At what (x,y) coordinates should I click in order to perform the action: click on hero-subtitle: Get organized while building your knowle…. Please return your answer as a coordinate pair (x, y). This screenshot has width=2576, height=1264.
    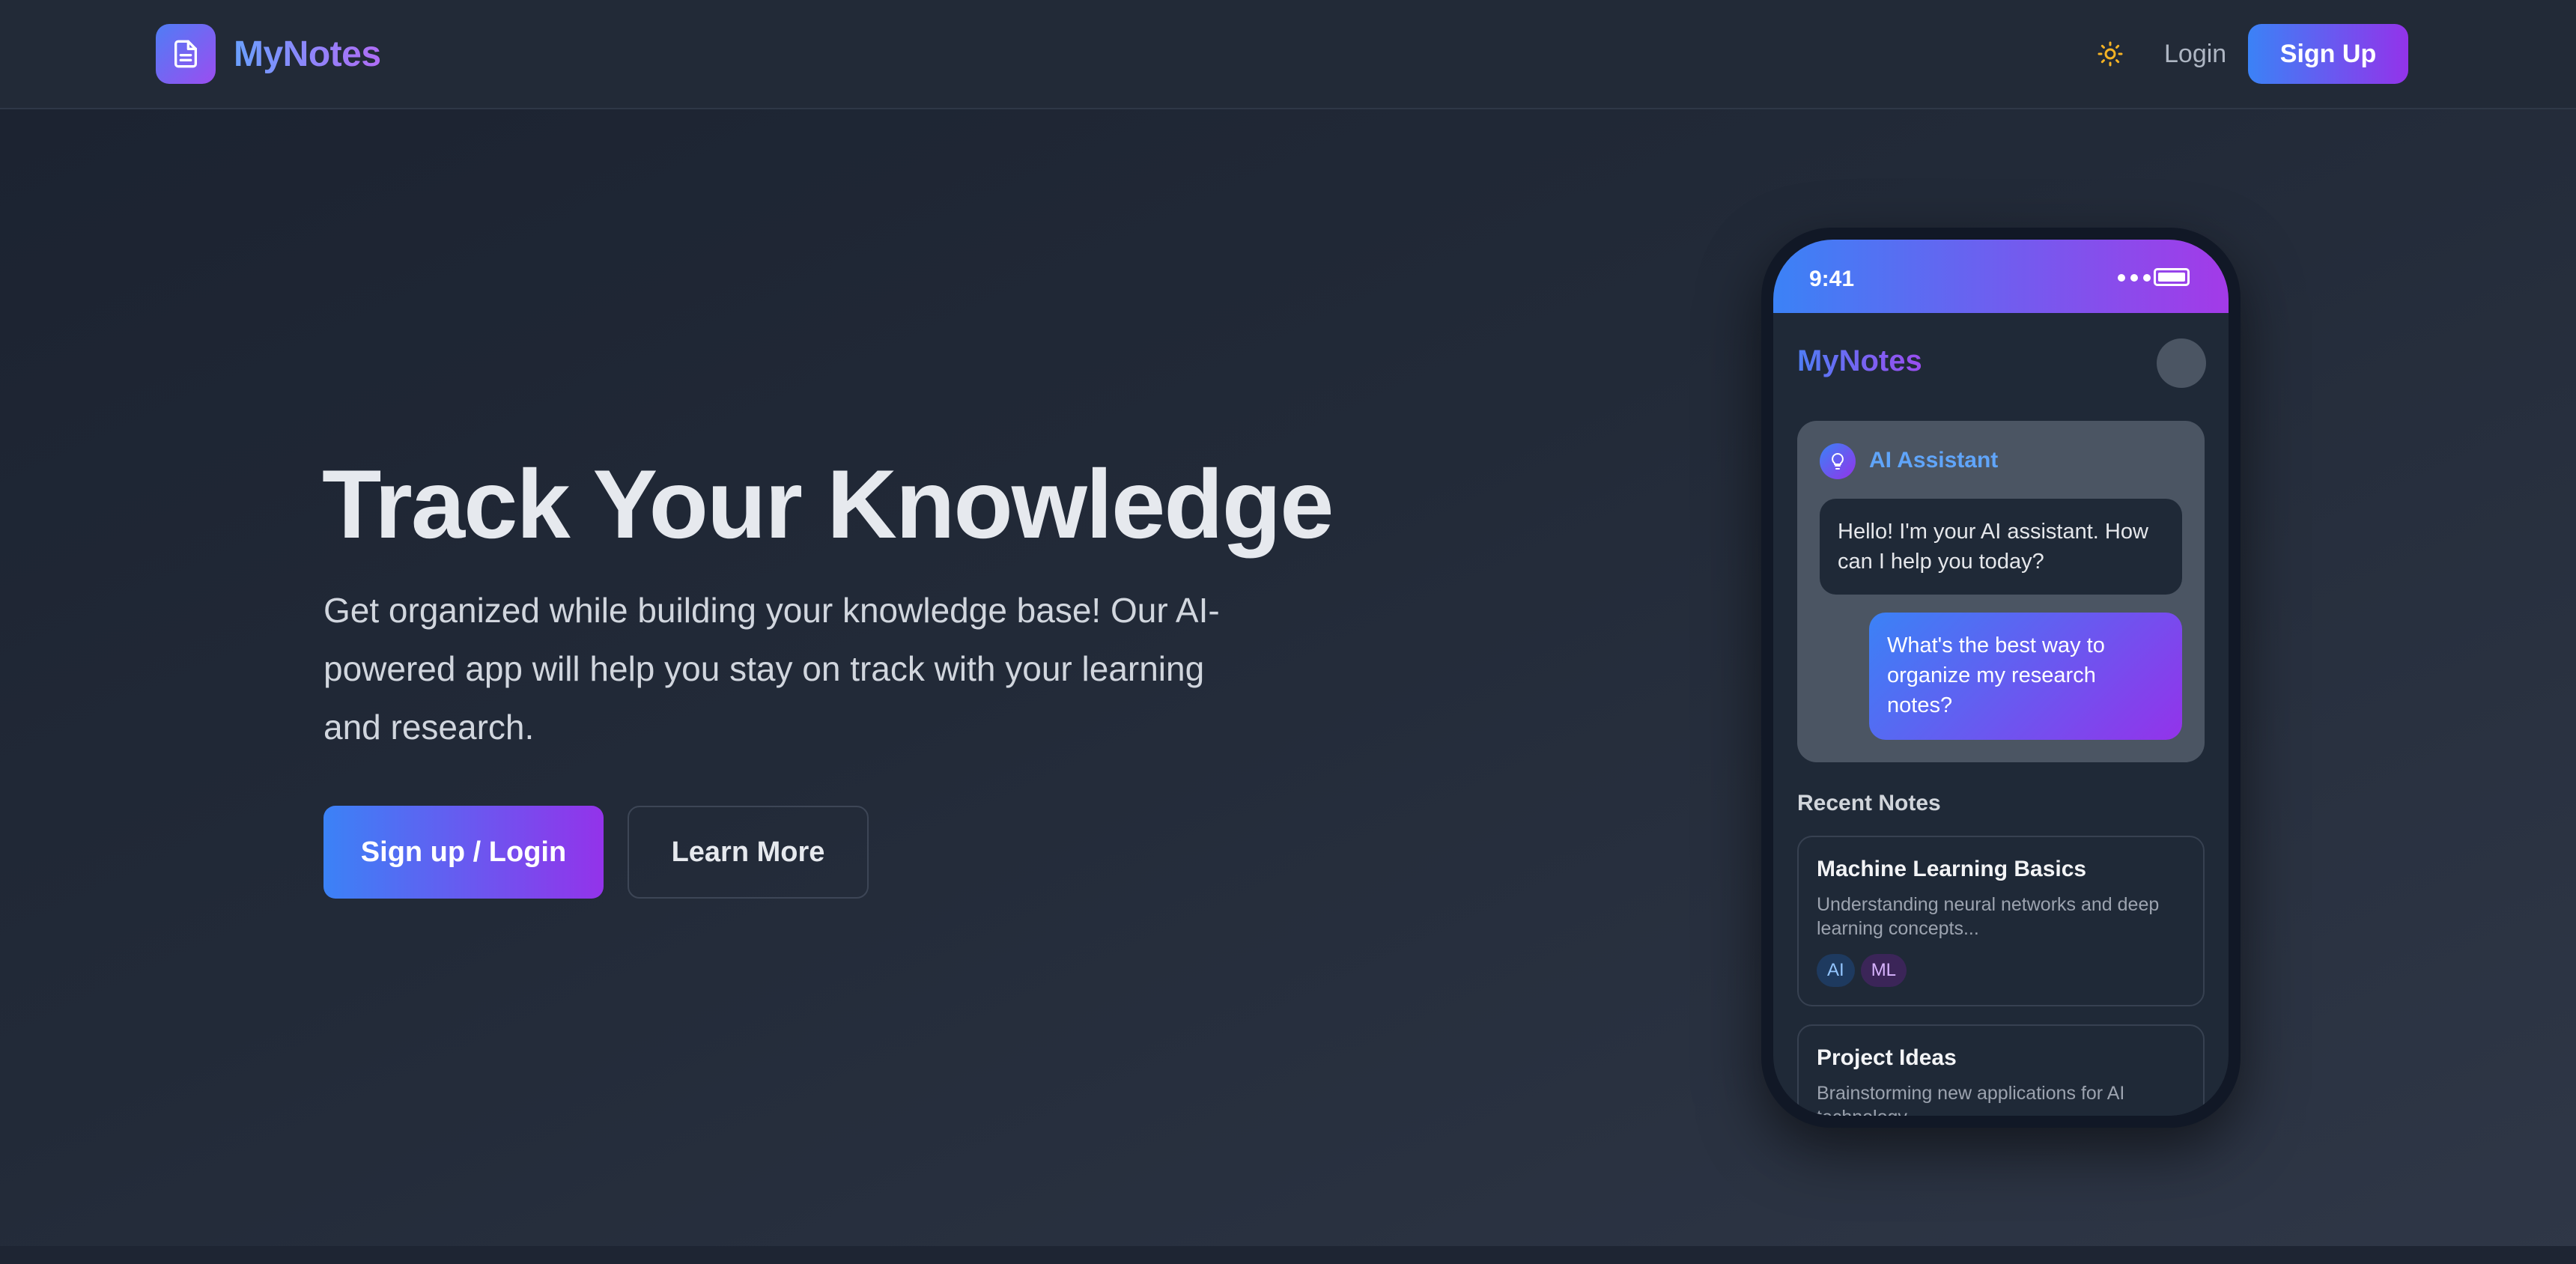
    Looking at the image, I should click on (771, 669).